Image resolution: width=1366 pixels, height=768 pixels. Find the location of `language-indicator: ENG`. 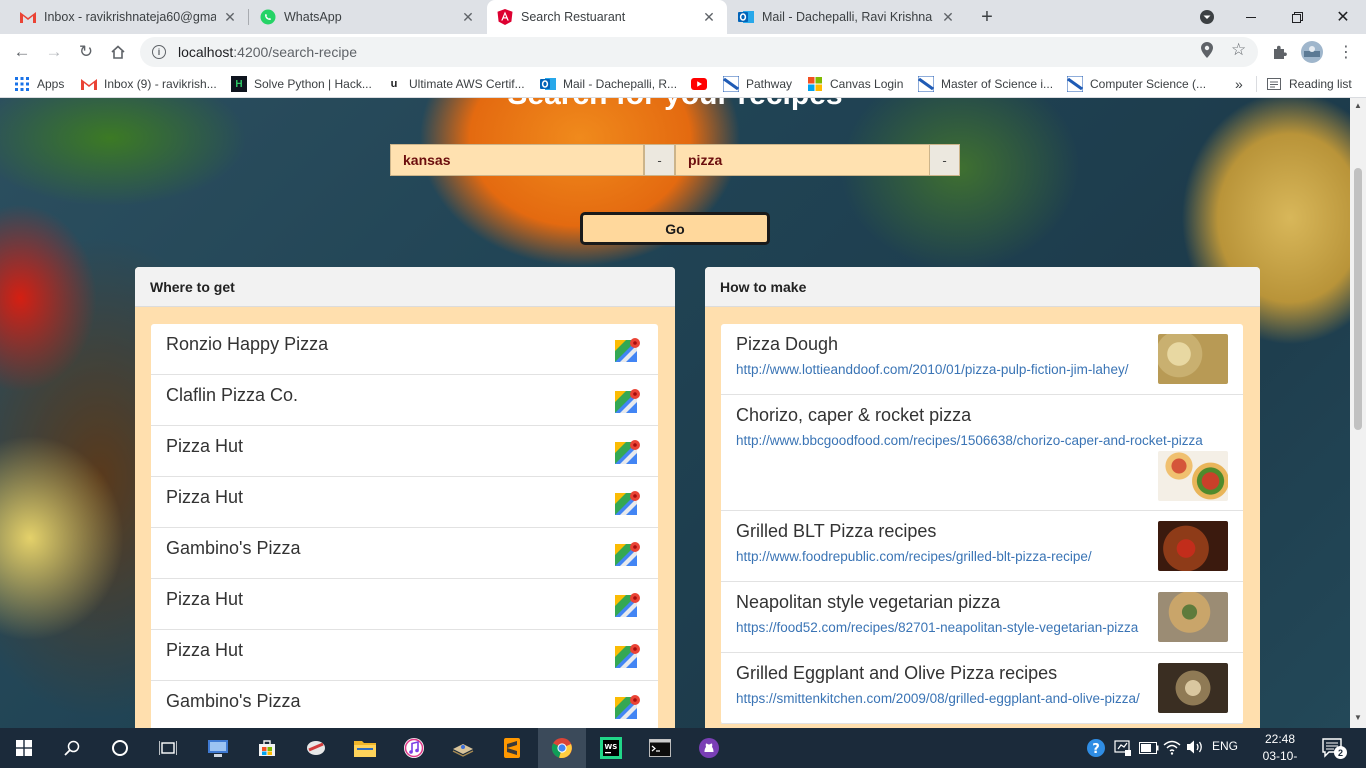

language-indicator: ENG is located at coordinates (1225, 746).